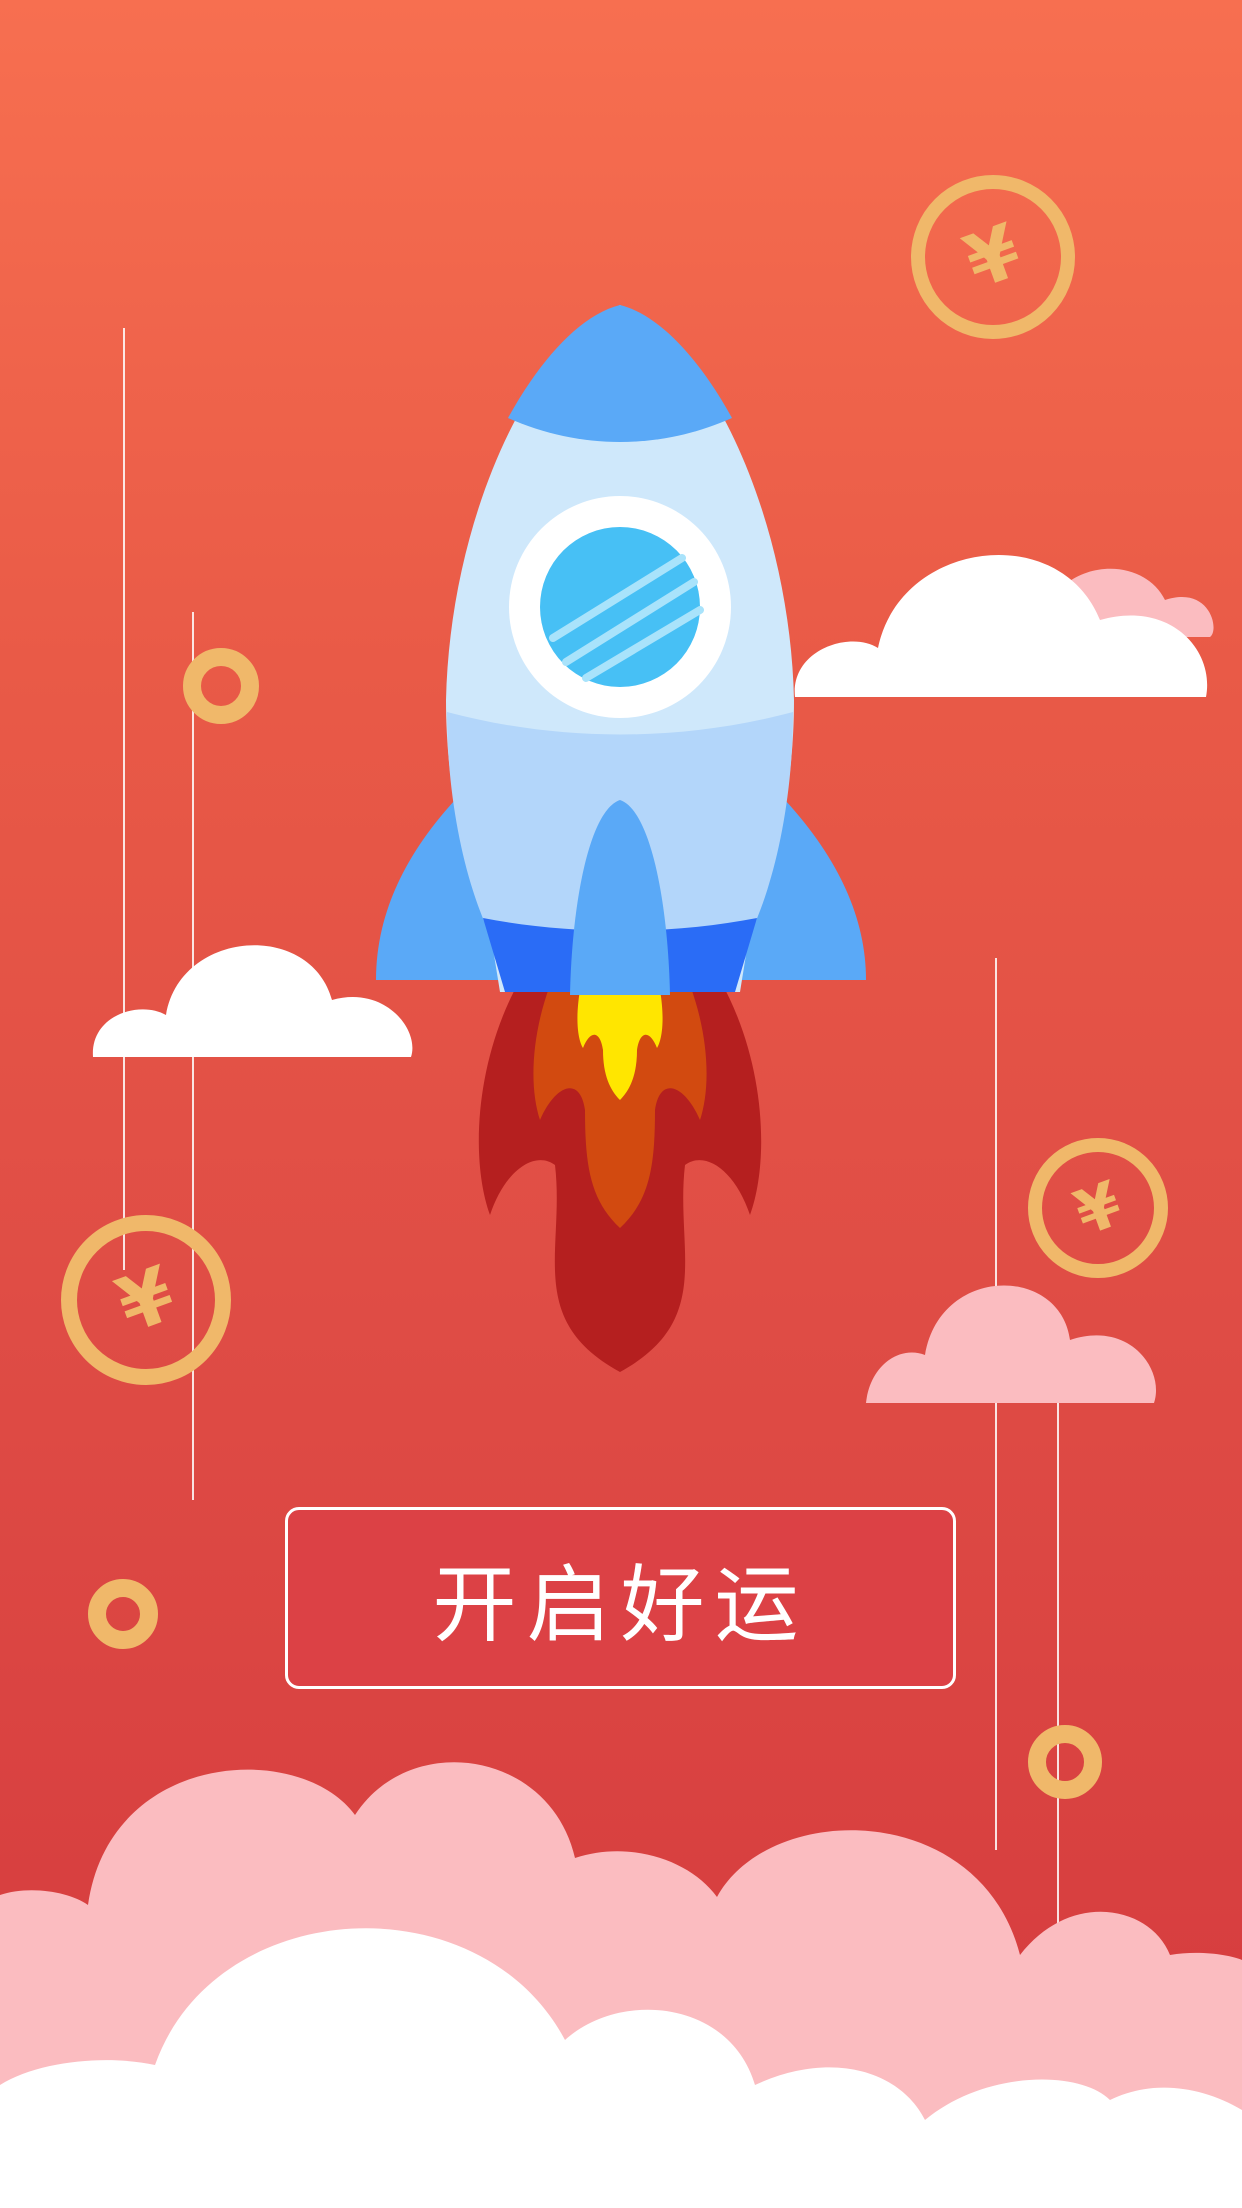 This screenshot has width=1242, height=2208. I want to click on start-luck-label: 开启好运, so click(620, 1604).